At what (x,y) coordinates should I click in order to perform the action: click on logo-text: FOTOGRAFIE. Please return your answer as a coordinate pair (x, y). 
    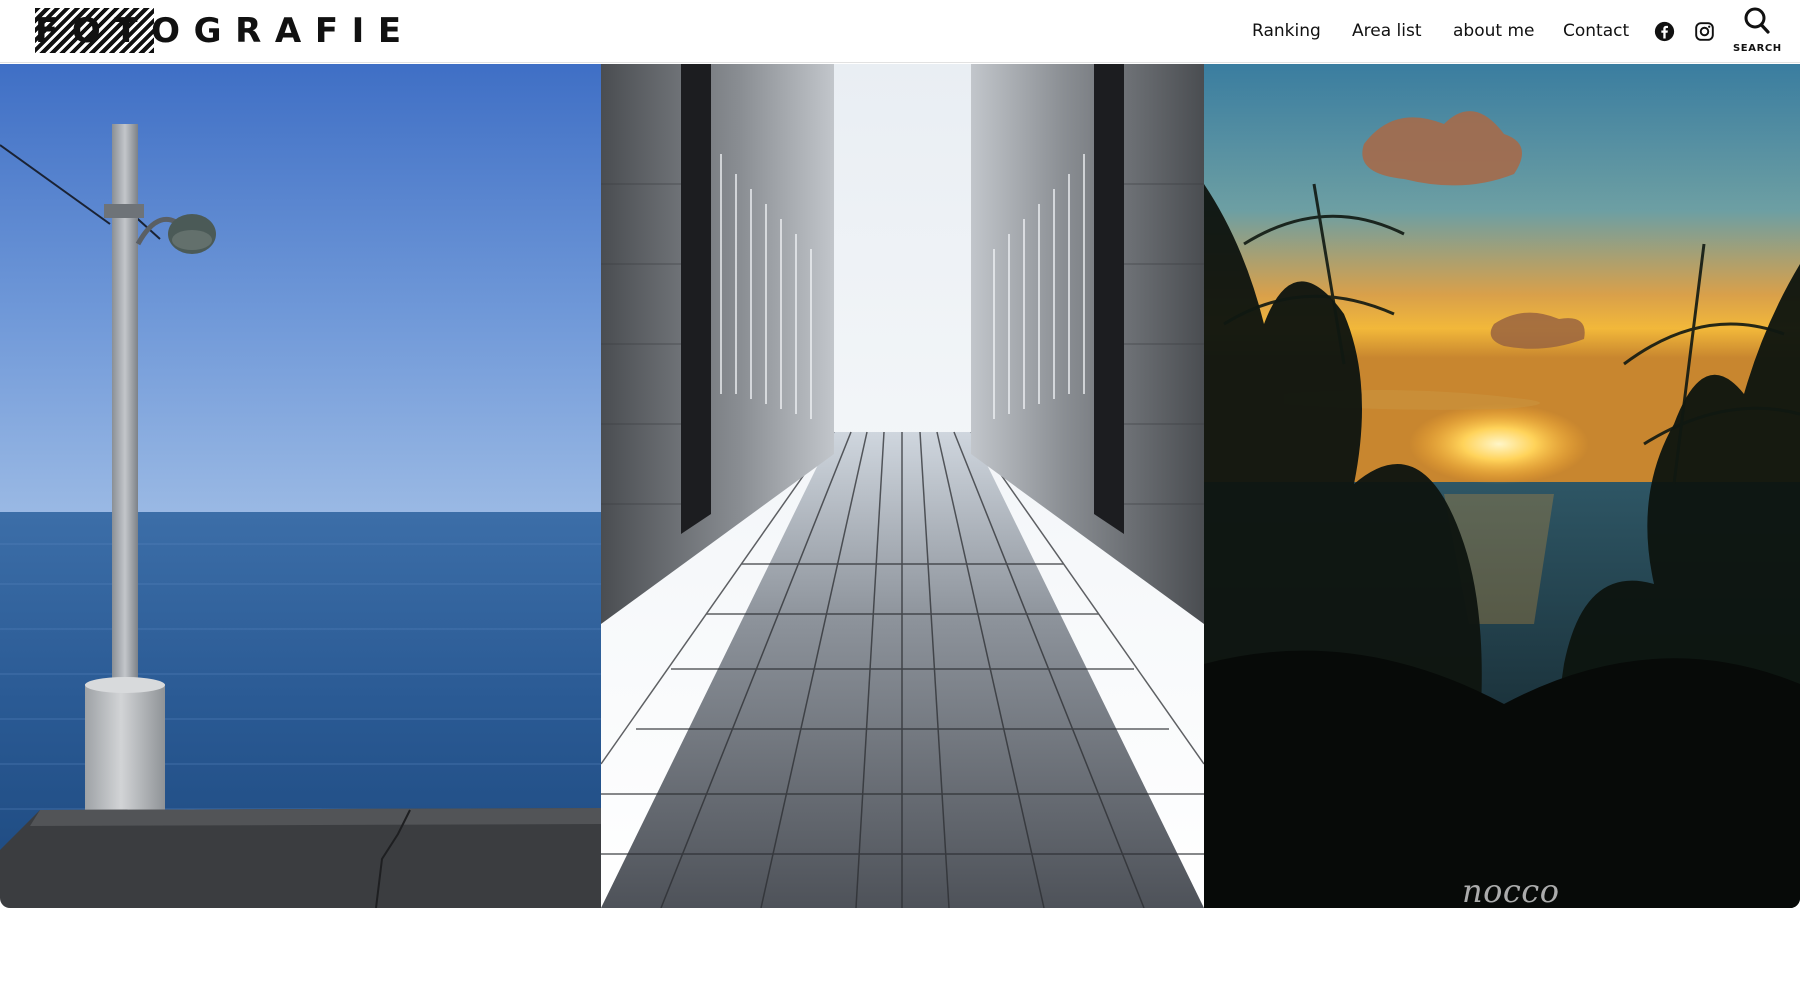
    Looking at the image, I should click on (225, 31).